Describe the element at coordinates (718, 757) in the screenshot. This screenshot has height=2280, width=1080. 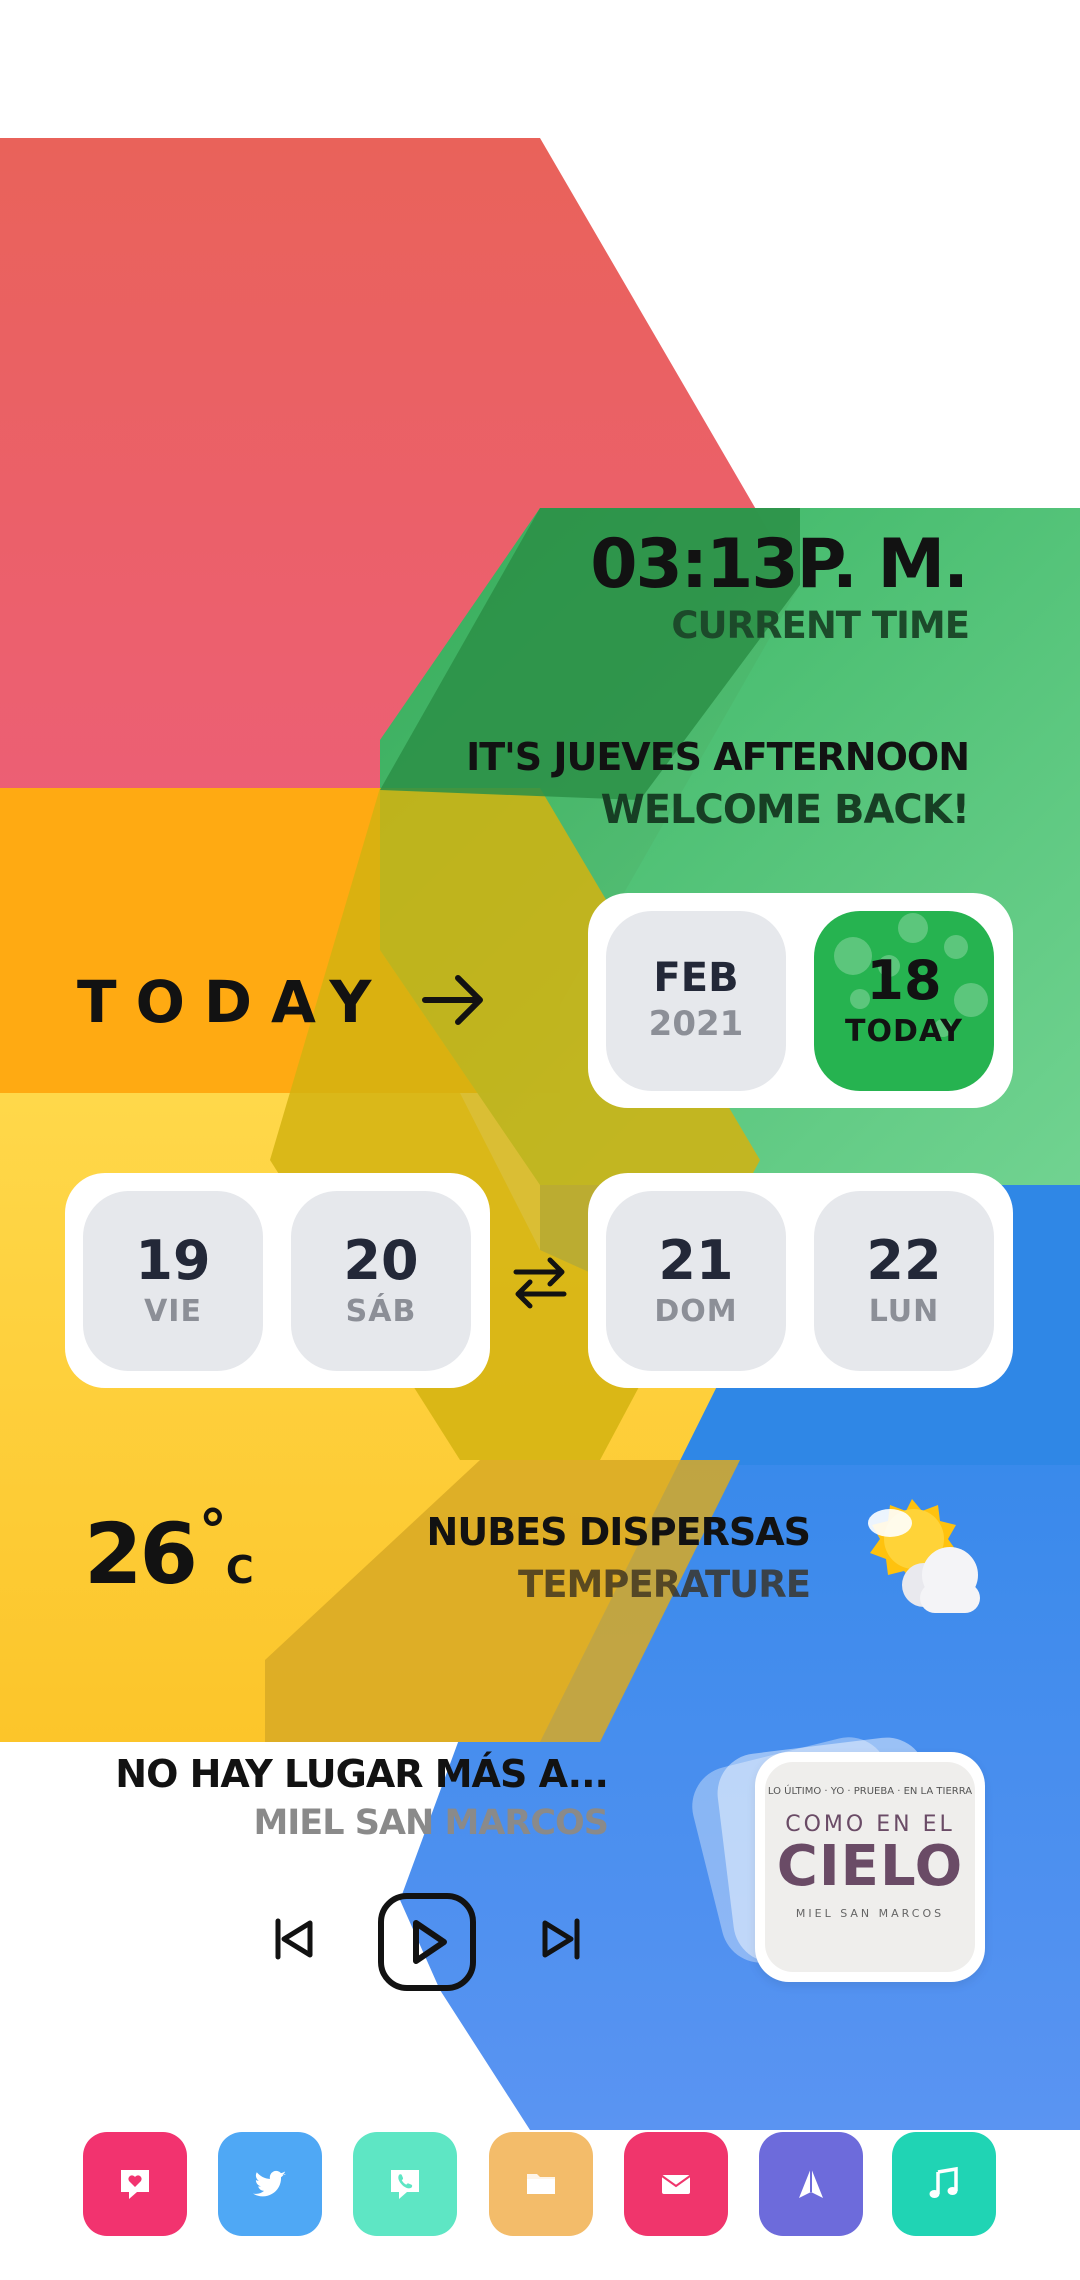
I see `greeting-text: IT'S JUEVES AFTERNOON` at that location.